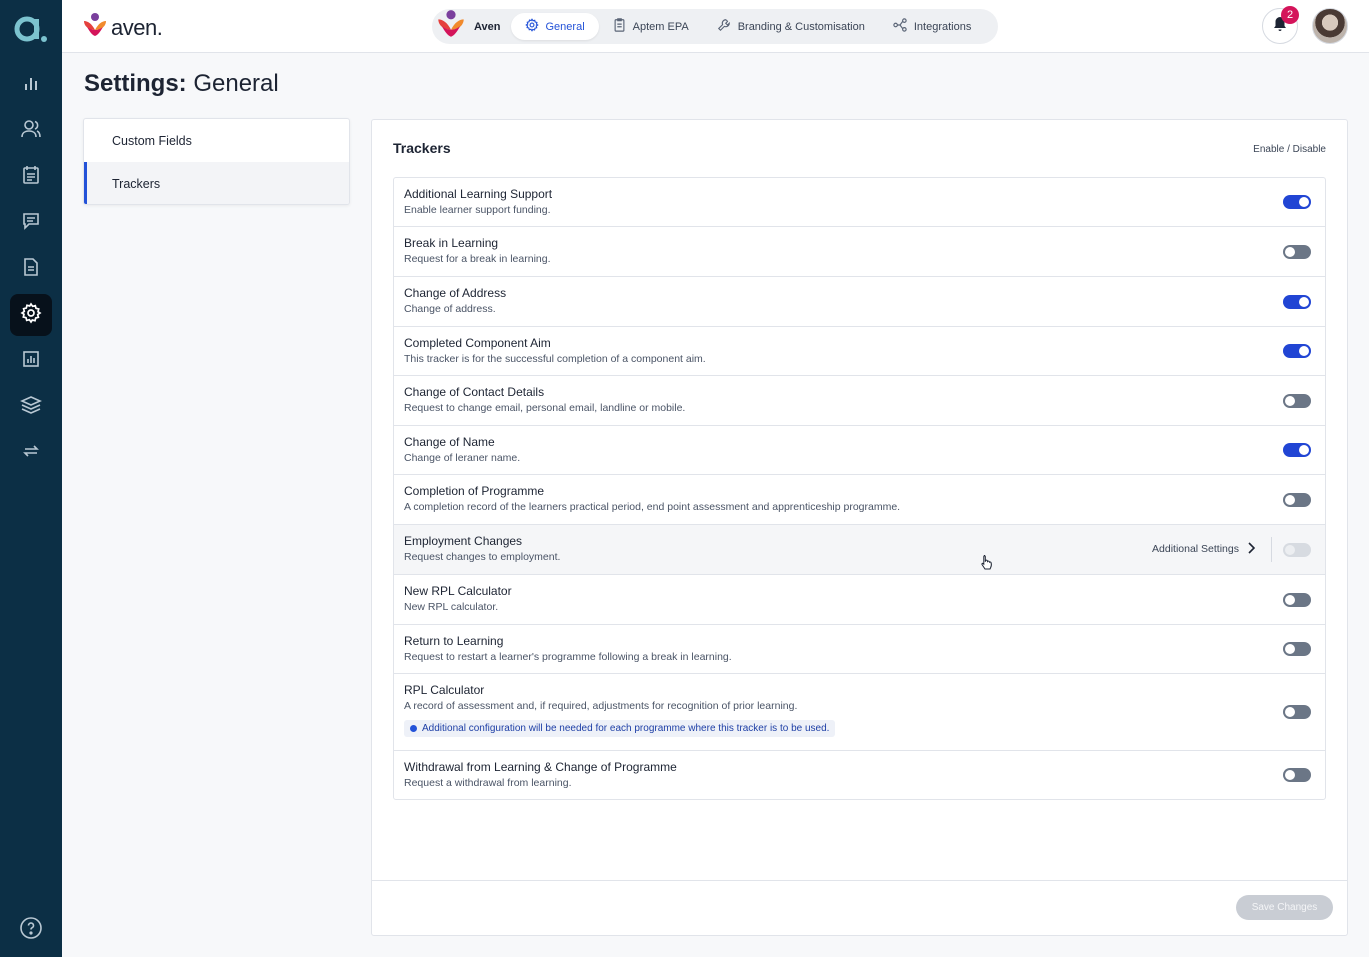  What do you see at coordinates (462, 458) in the screenshot?
I see `tracker-description: Change of leraner name.` at bounding box center [462, 458].